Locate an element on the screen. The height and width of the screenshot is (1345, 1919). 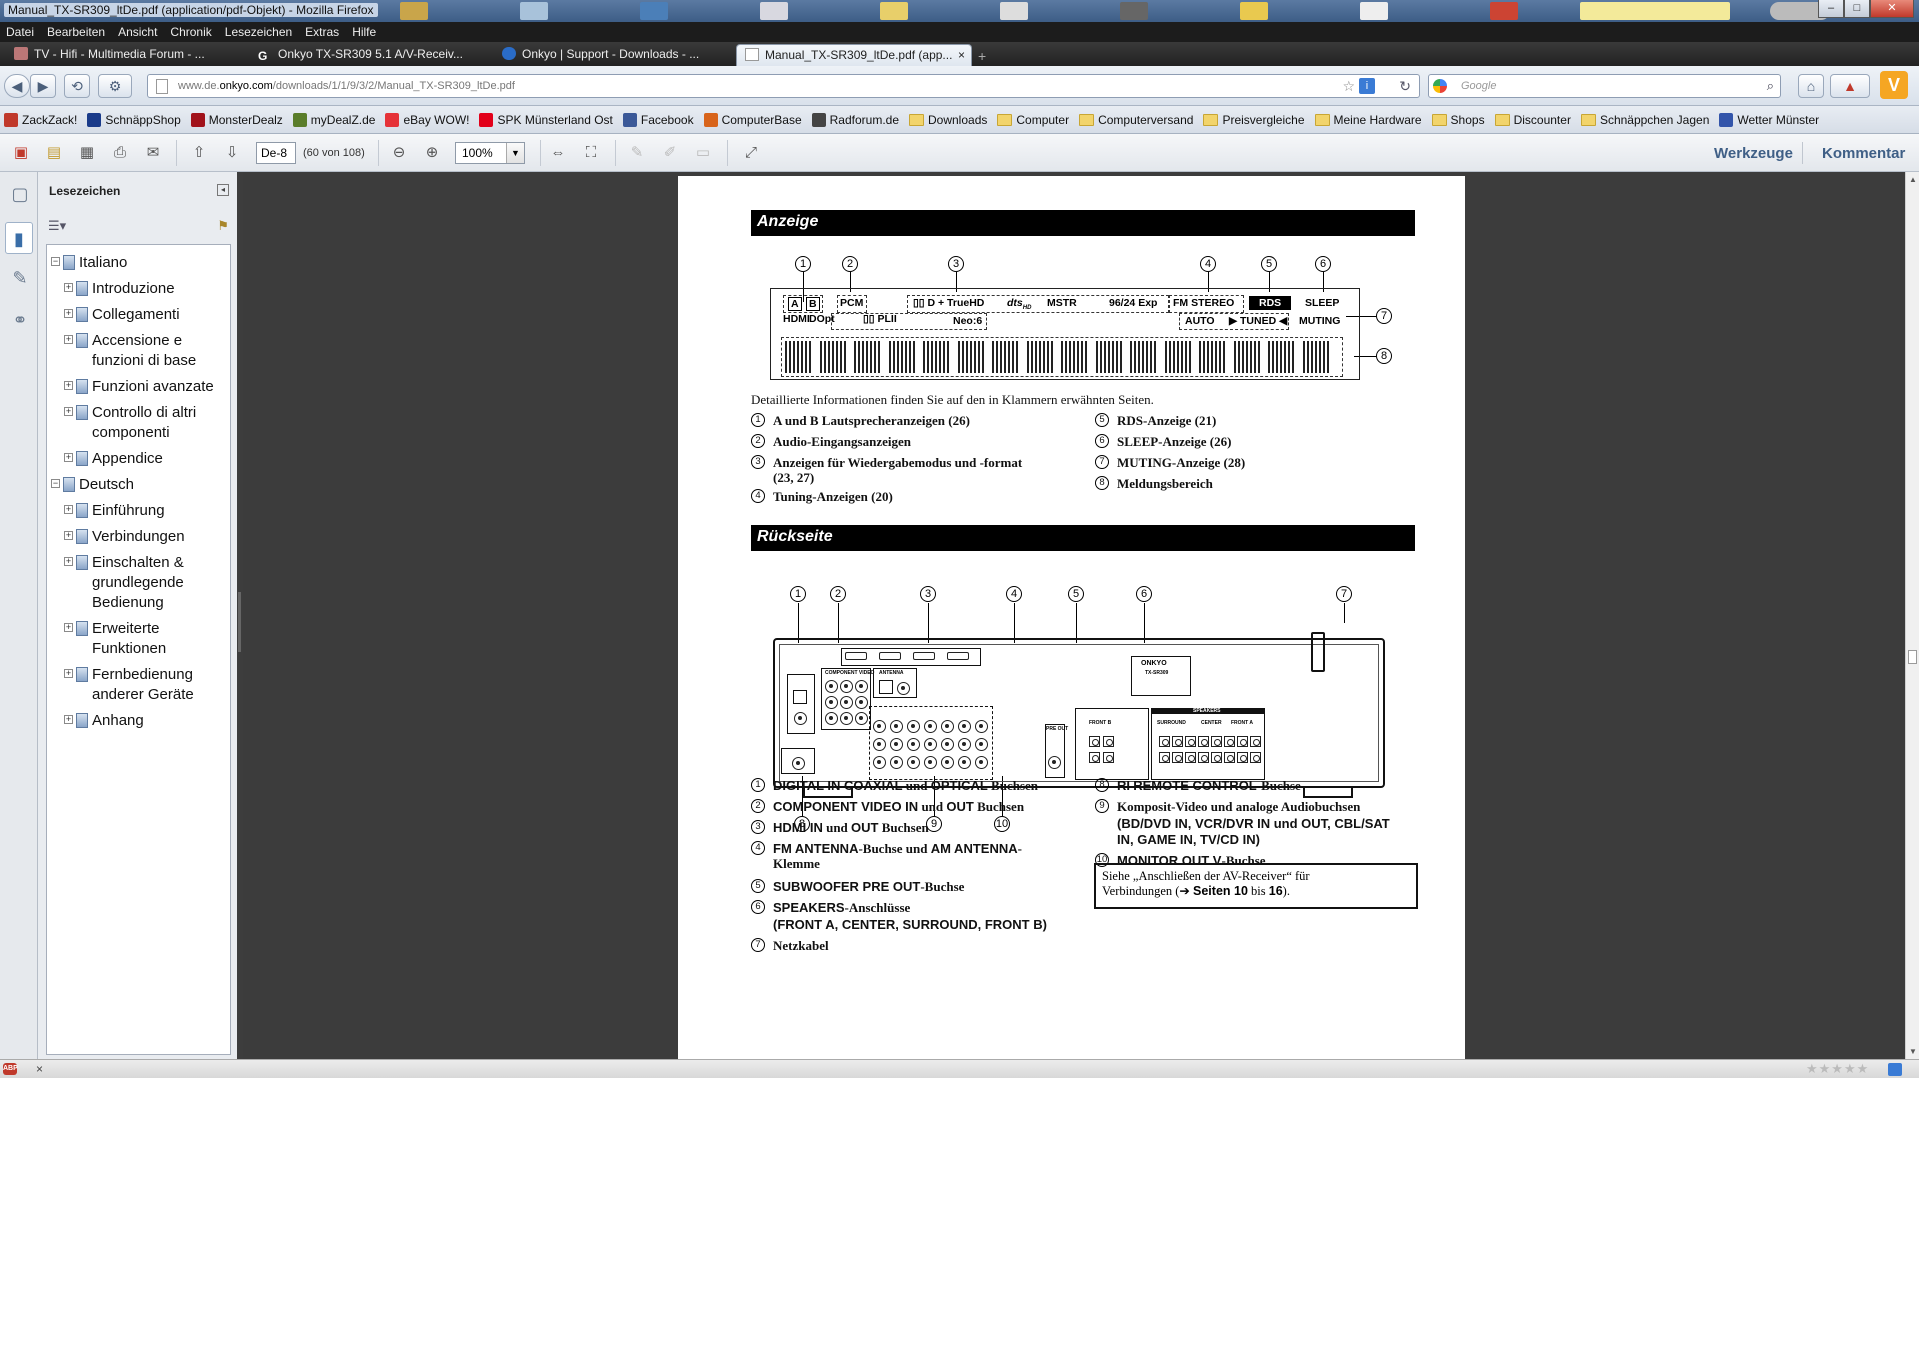
zoom-in-button: ⊕ is located at coordinates (432, 153).